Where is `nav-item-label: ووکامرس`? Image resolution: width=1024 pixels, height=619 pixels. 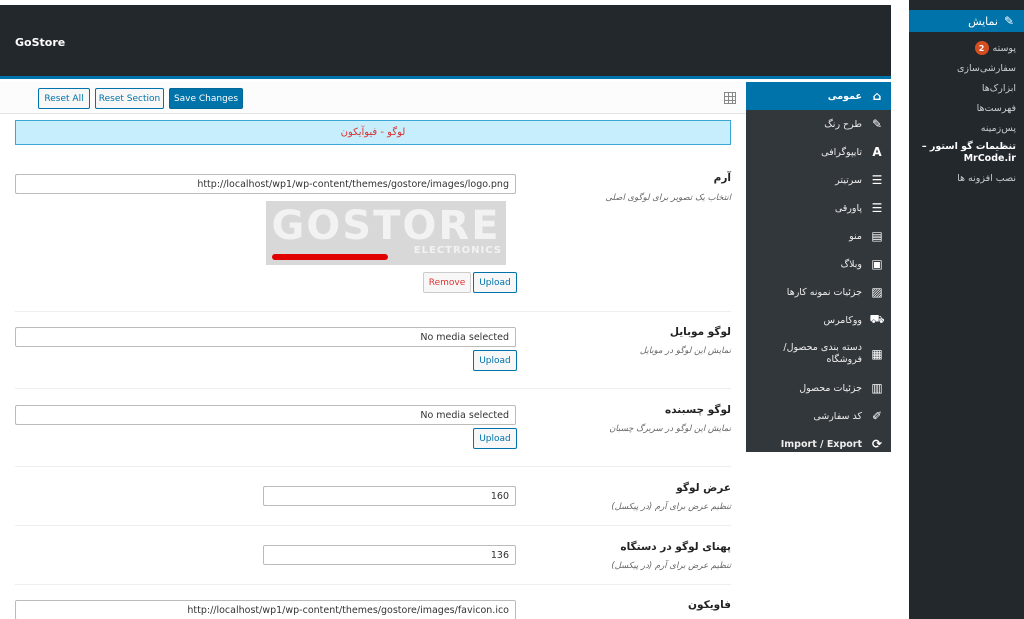 nav-item-label: ووکامرس is located at coordinates (842, 320).